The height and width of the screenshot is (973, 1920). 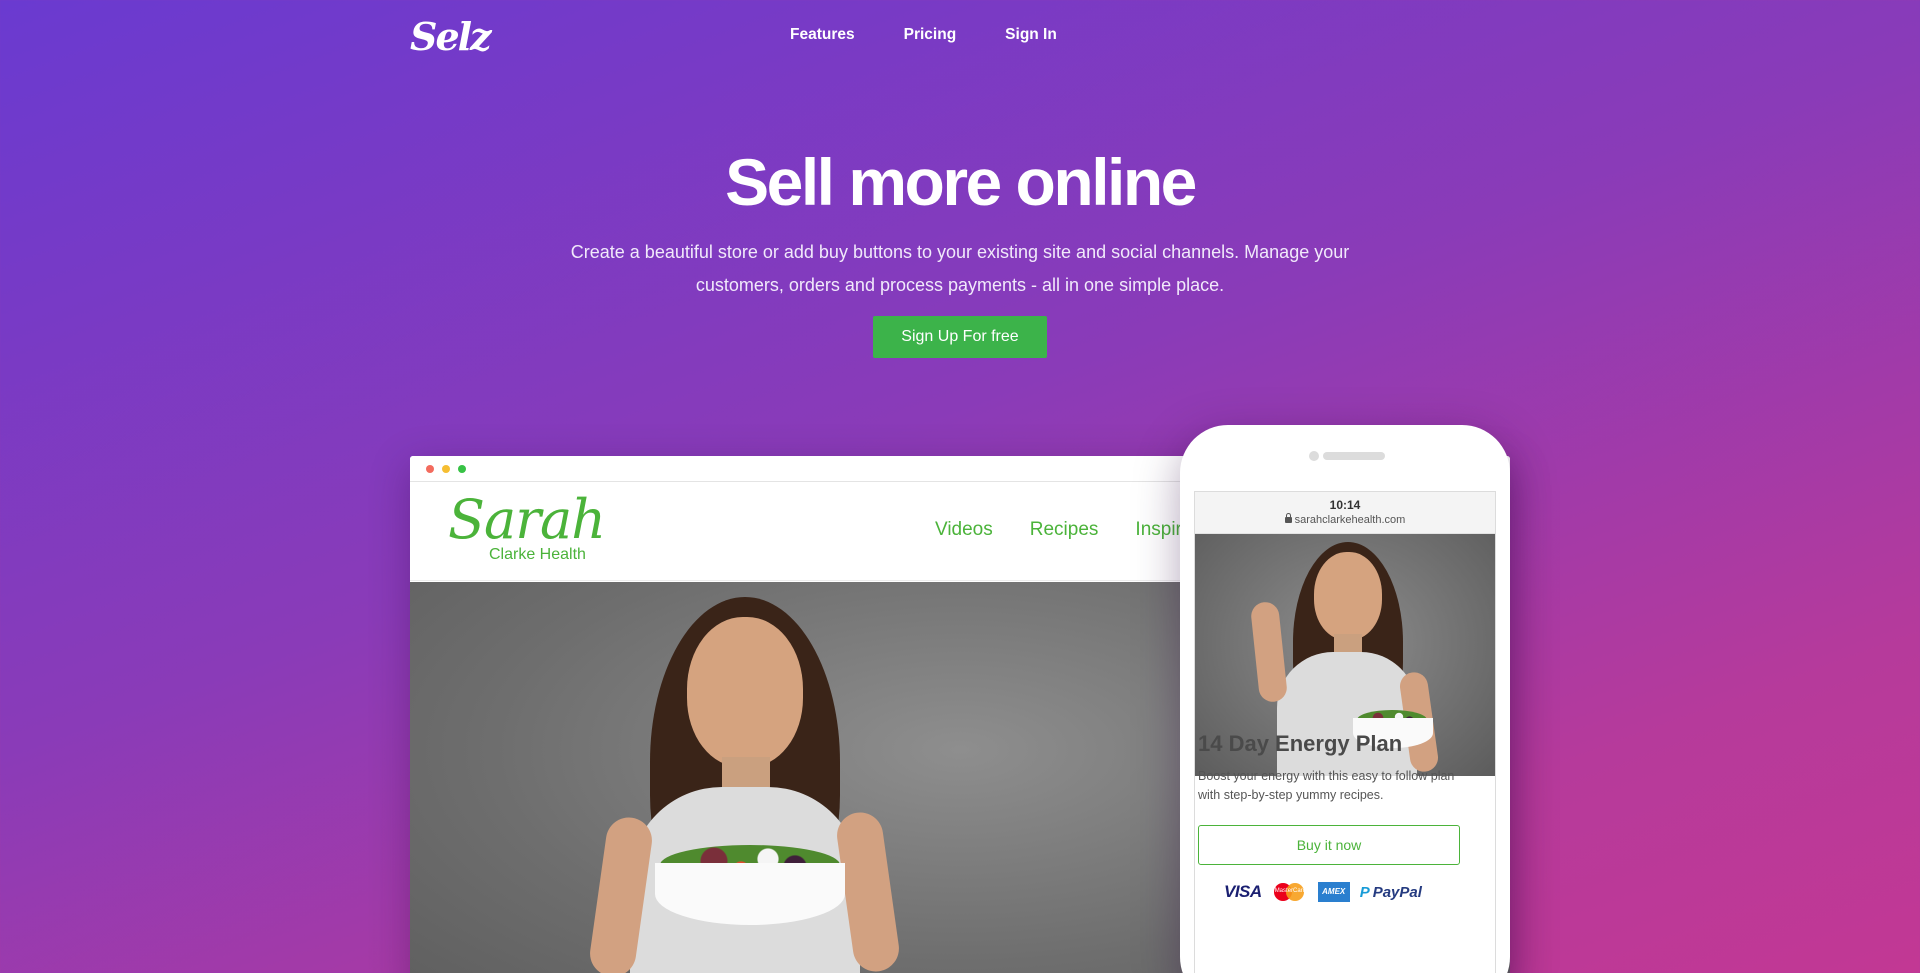 What do you see at coordinates (1350, 520) in the screenshot?
I see `url-text: sarahclarkehealth.com` at bounding box center [1350, 520].